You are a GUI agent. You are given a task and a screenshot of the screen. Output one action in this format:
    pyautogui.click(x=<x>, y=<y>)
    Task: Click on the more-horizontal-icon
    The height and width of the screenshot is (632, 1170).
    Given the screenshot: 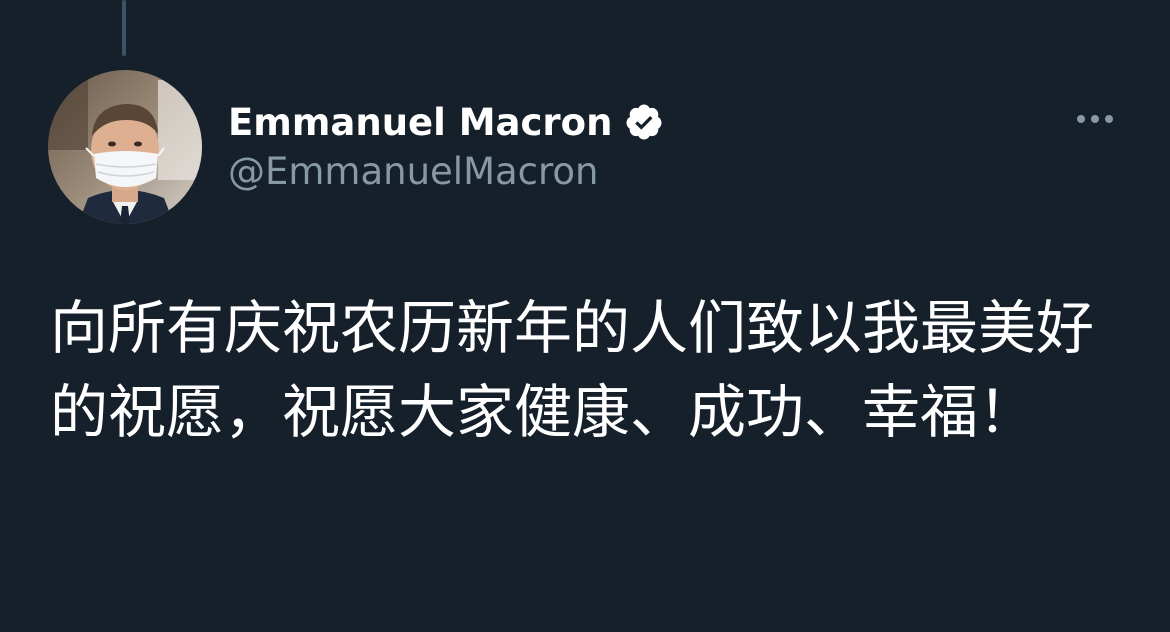 What is the action you would take?
    pyautogui.click(x=1095, y=119)
    